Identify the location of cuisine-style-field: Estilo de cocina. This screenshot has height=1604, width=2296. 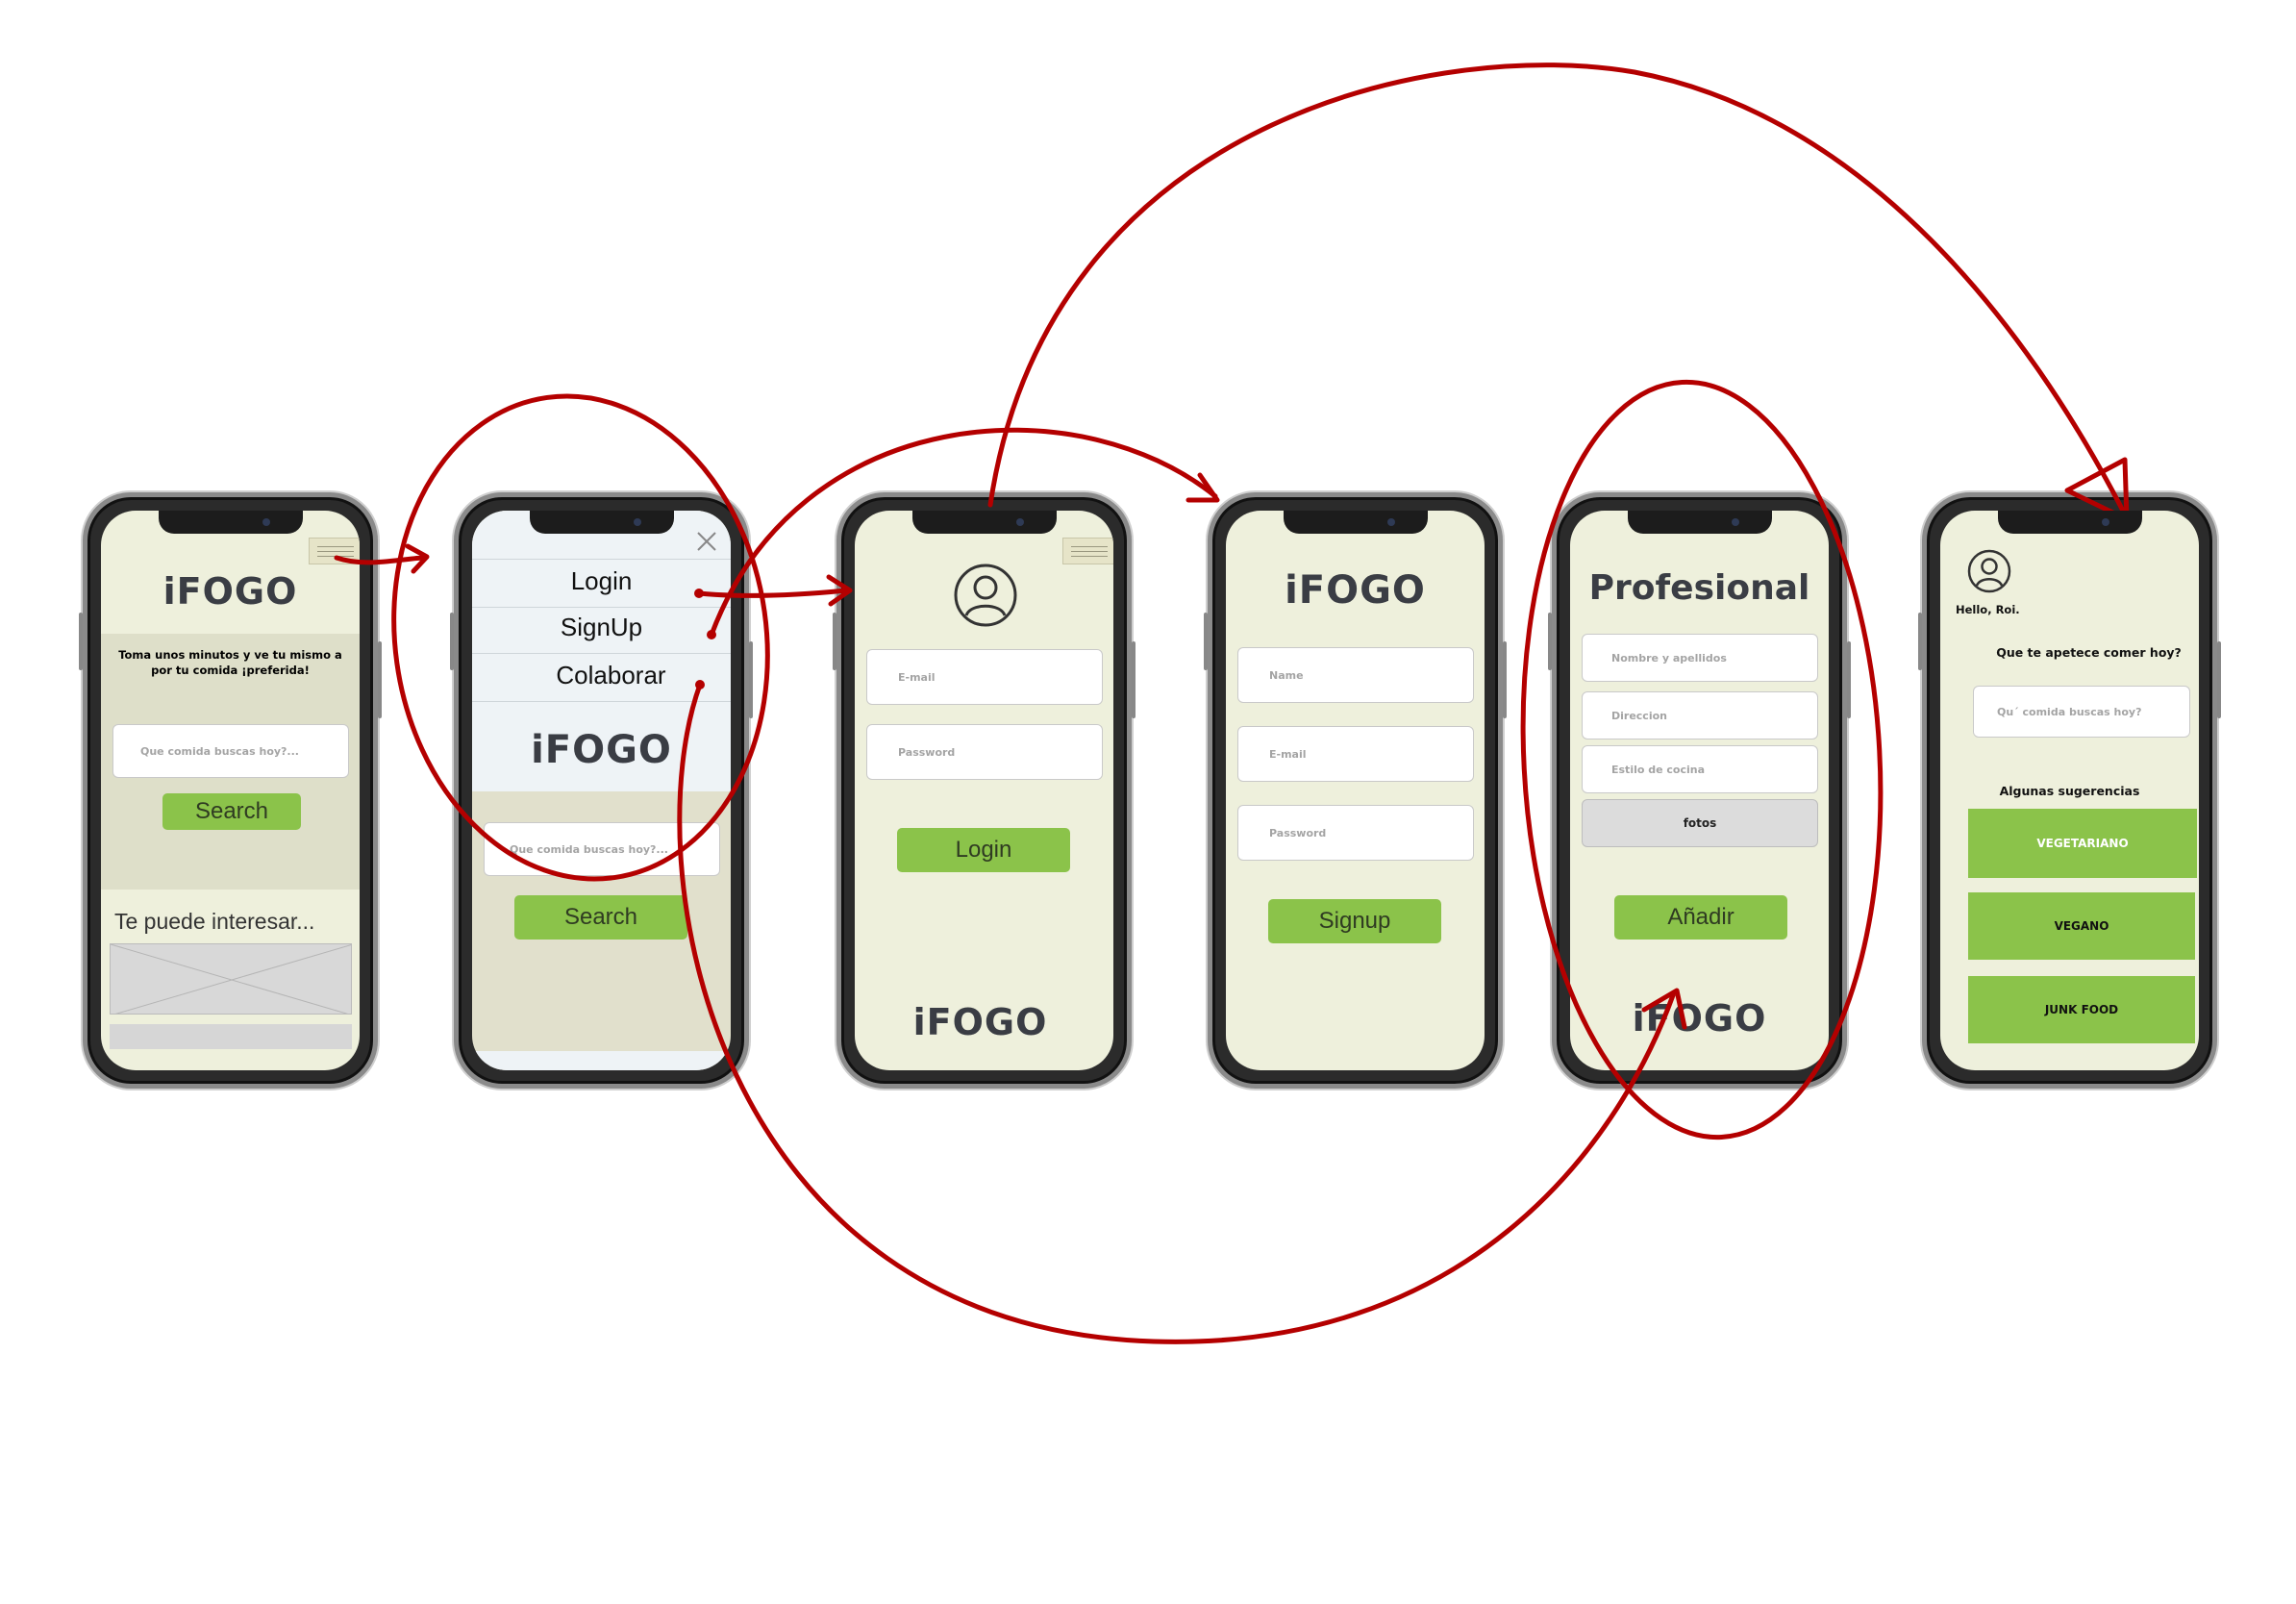
(1700, 769).